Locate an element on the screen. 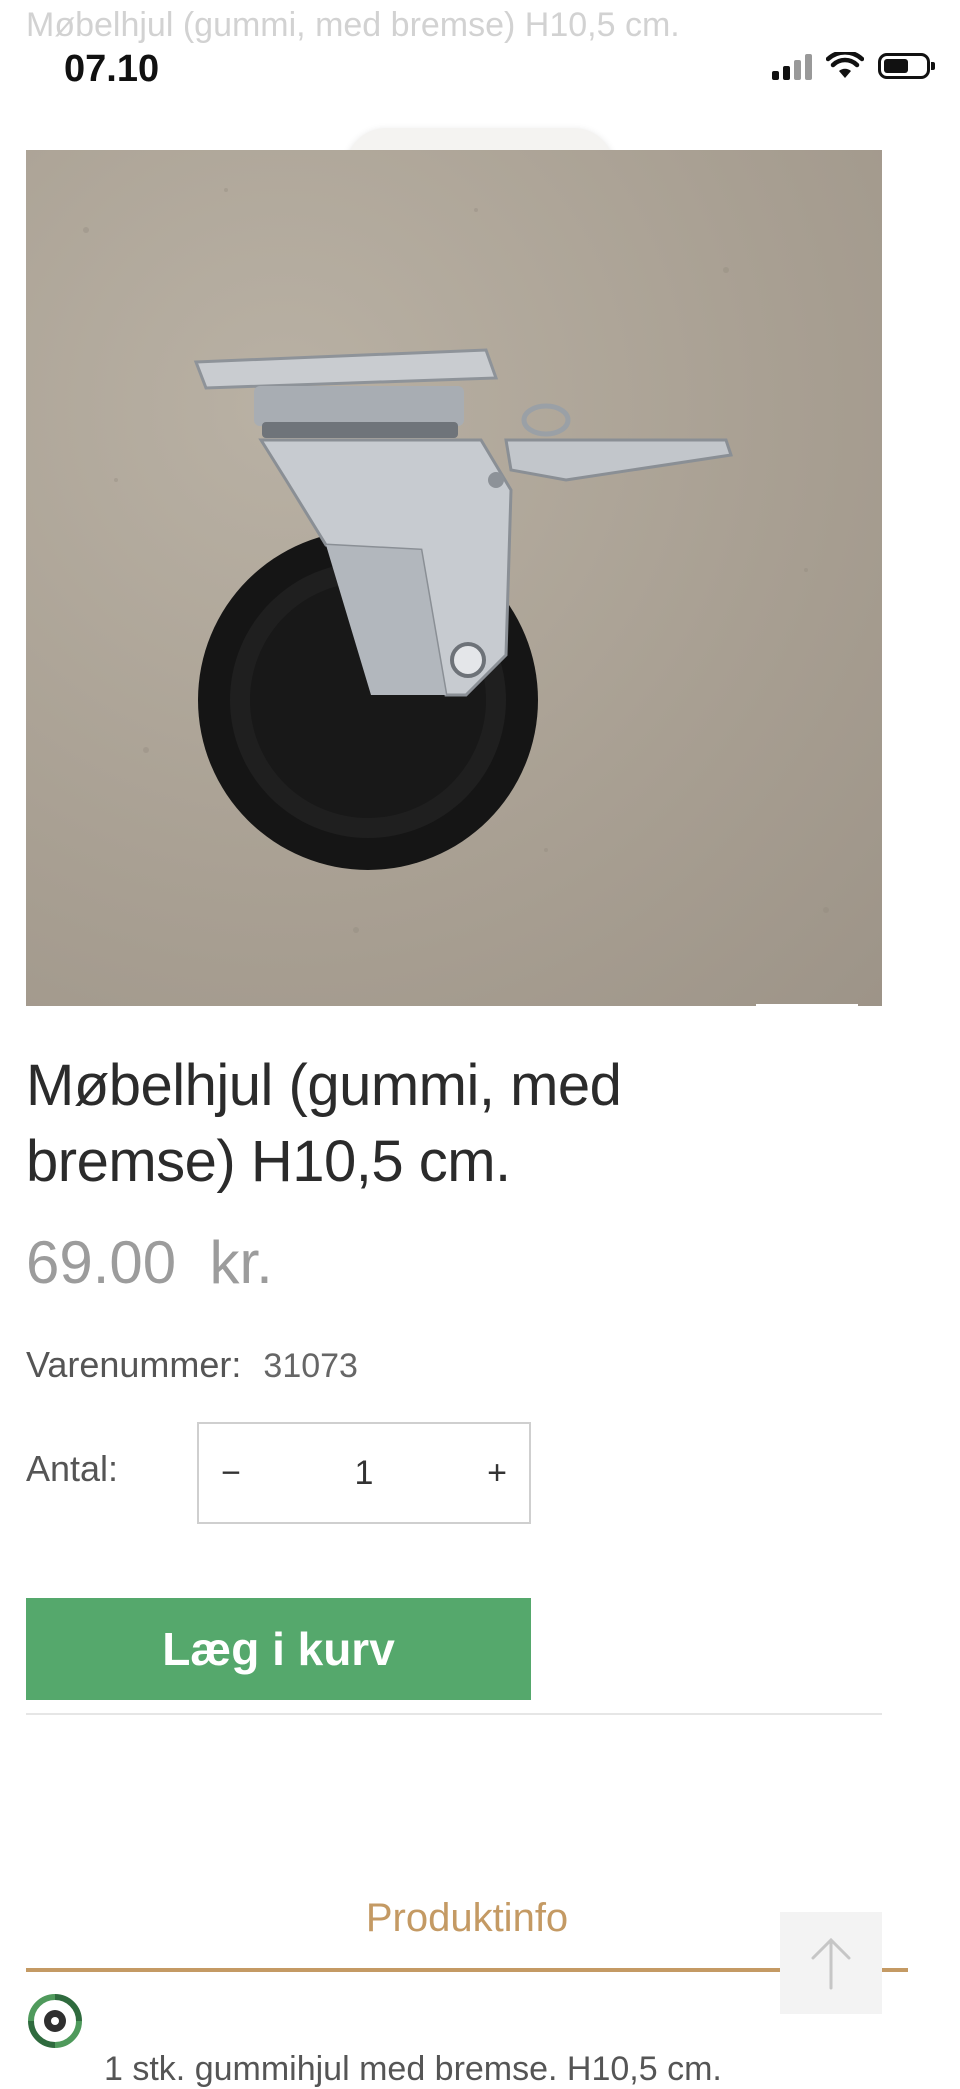 This screenshot has width=960, height=2089. quantity-increase-button: + is located at coordinates (497, 1473).